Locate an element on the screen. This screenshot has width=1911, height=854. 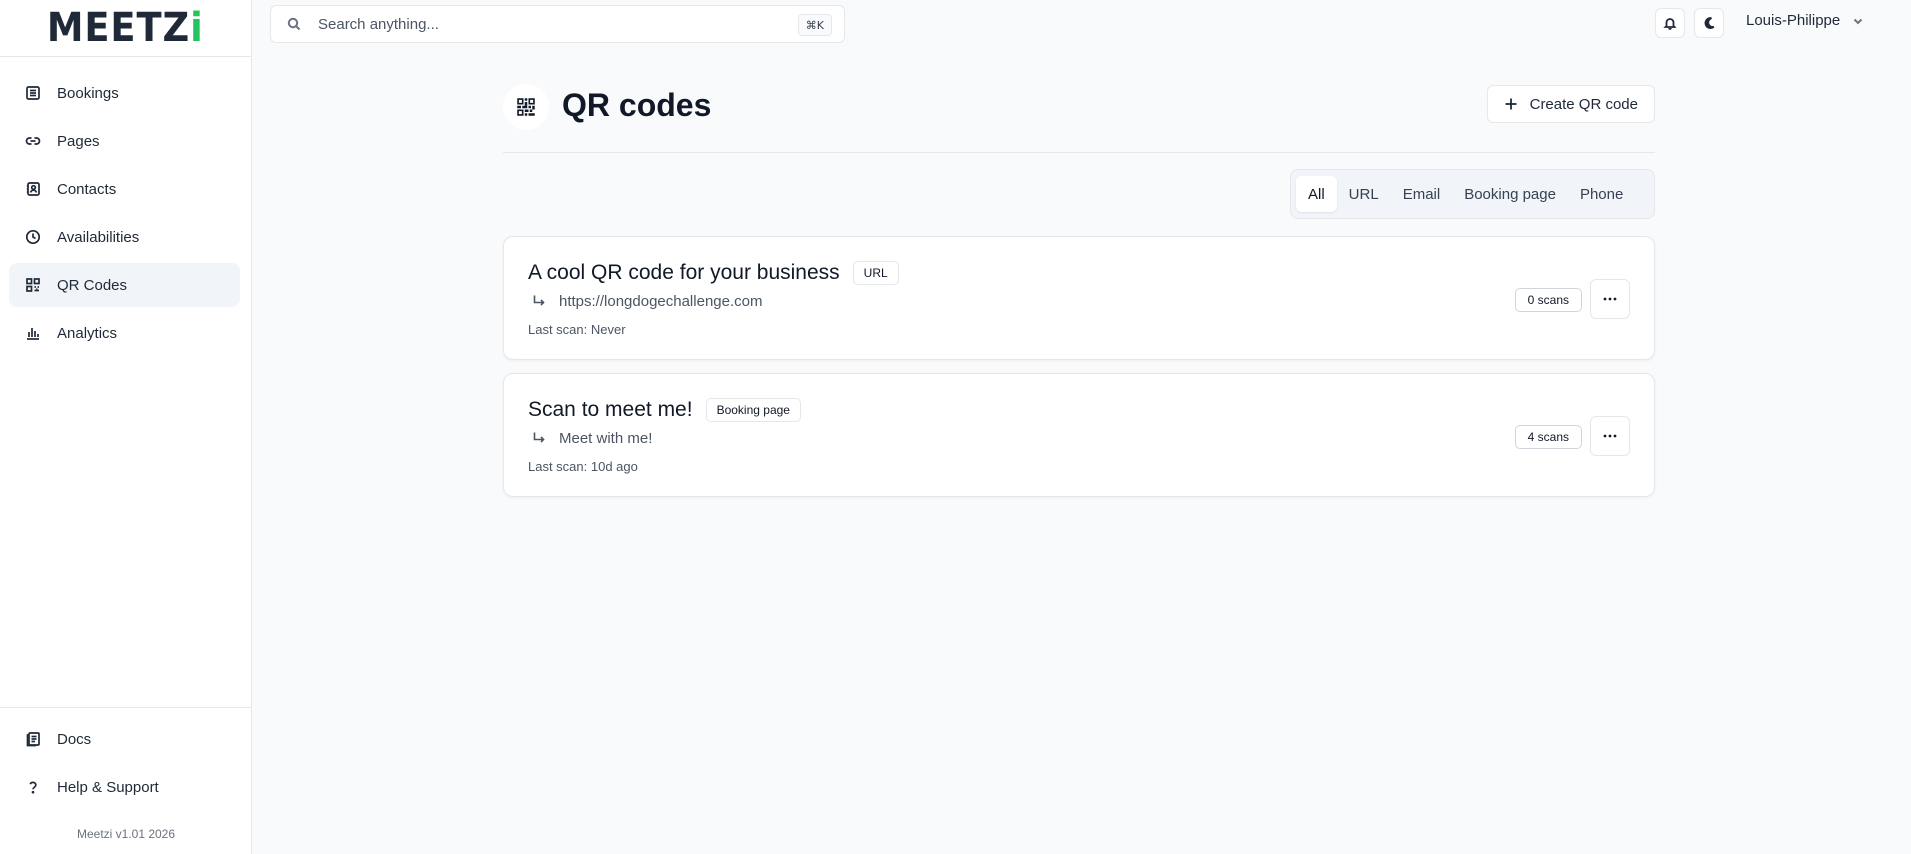
app-version: Meetzi v1.01 2026 is located at coordinates (126, 834).